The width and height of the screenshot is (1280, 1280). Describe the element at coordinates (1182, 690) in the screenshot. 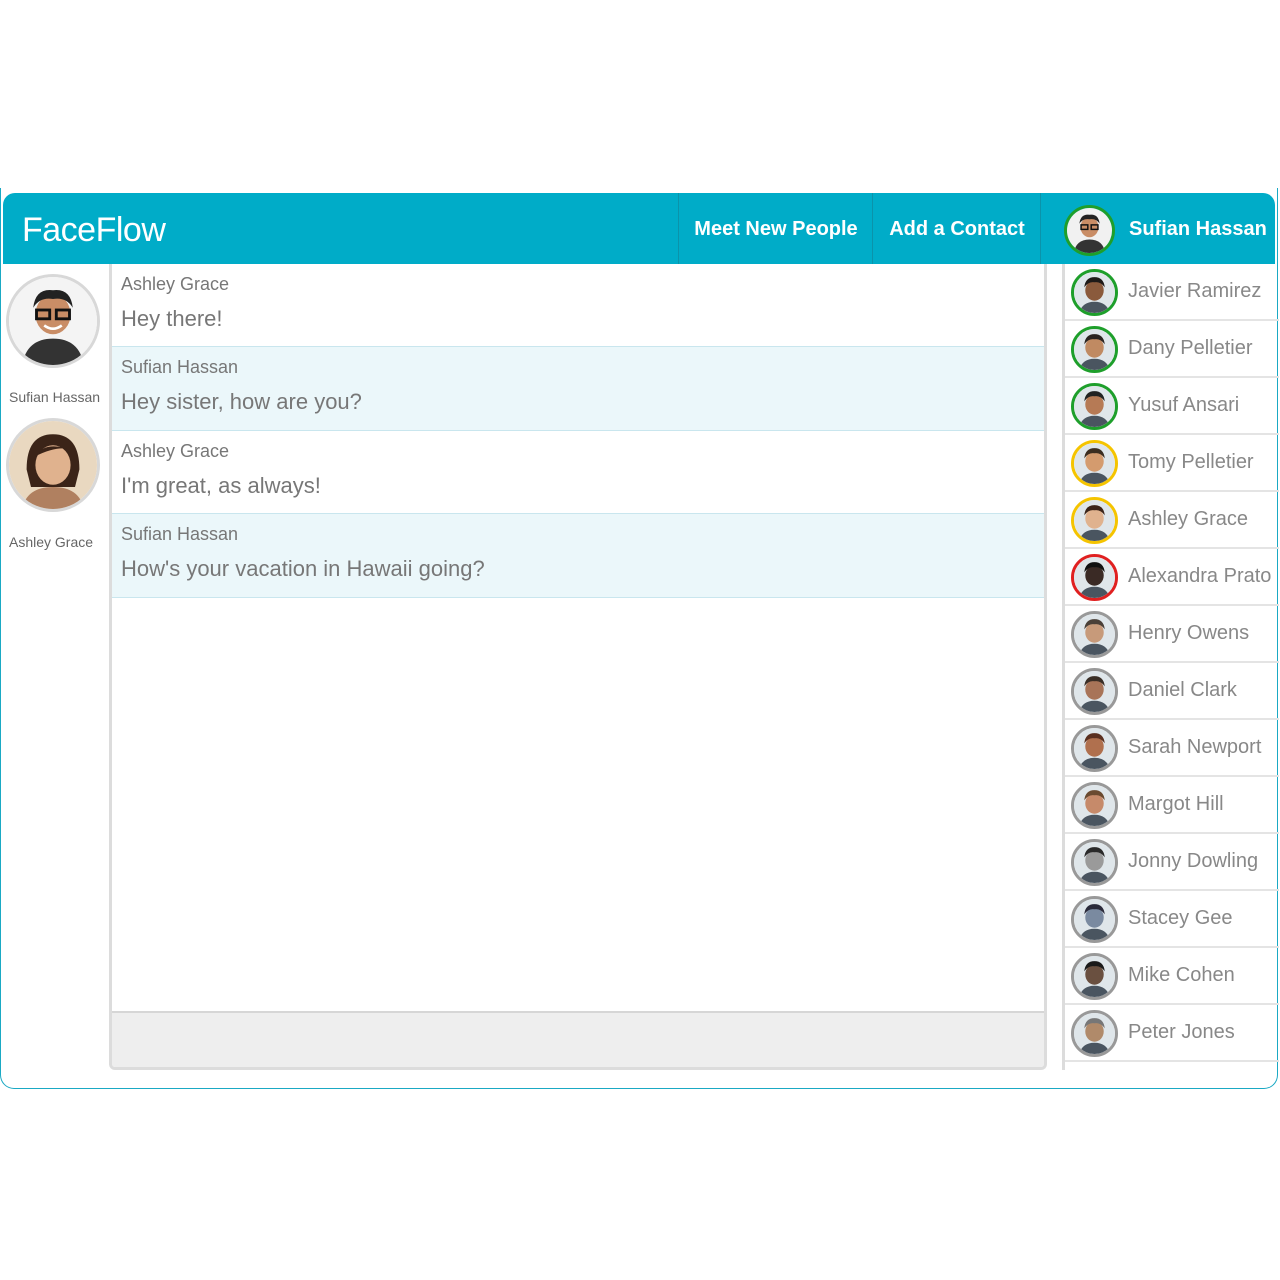

I see `contact-name: Daniel Clark` at that location.